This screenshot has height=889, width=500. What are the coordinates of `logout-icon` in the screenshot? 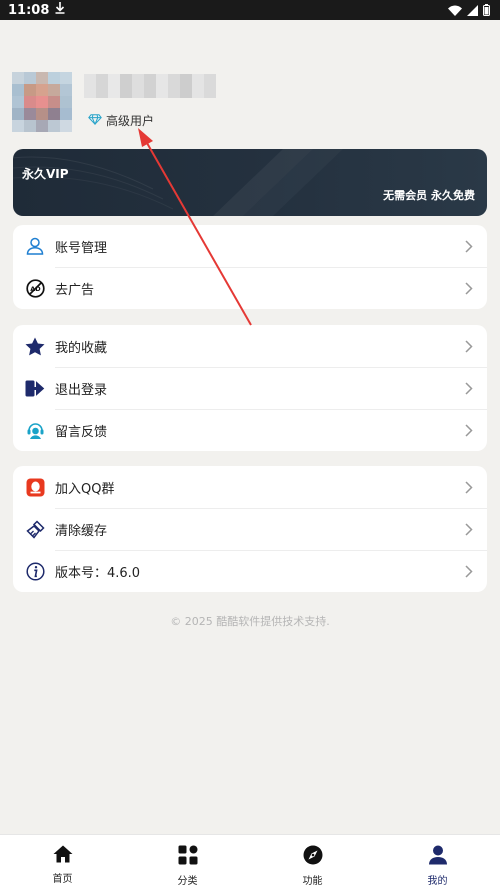 It's located at (35, 388).